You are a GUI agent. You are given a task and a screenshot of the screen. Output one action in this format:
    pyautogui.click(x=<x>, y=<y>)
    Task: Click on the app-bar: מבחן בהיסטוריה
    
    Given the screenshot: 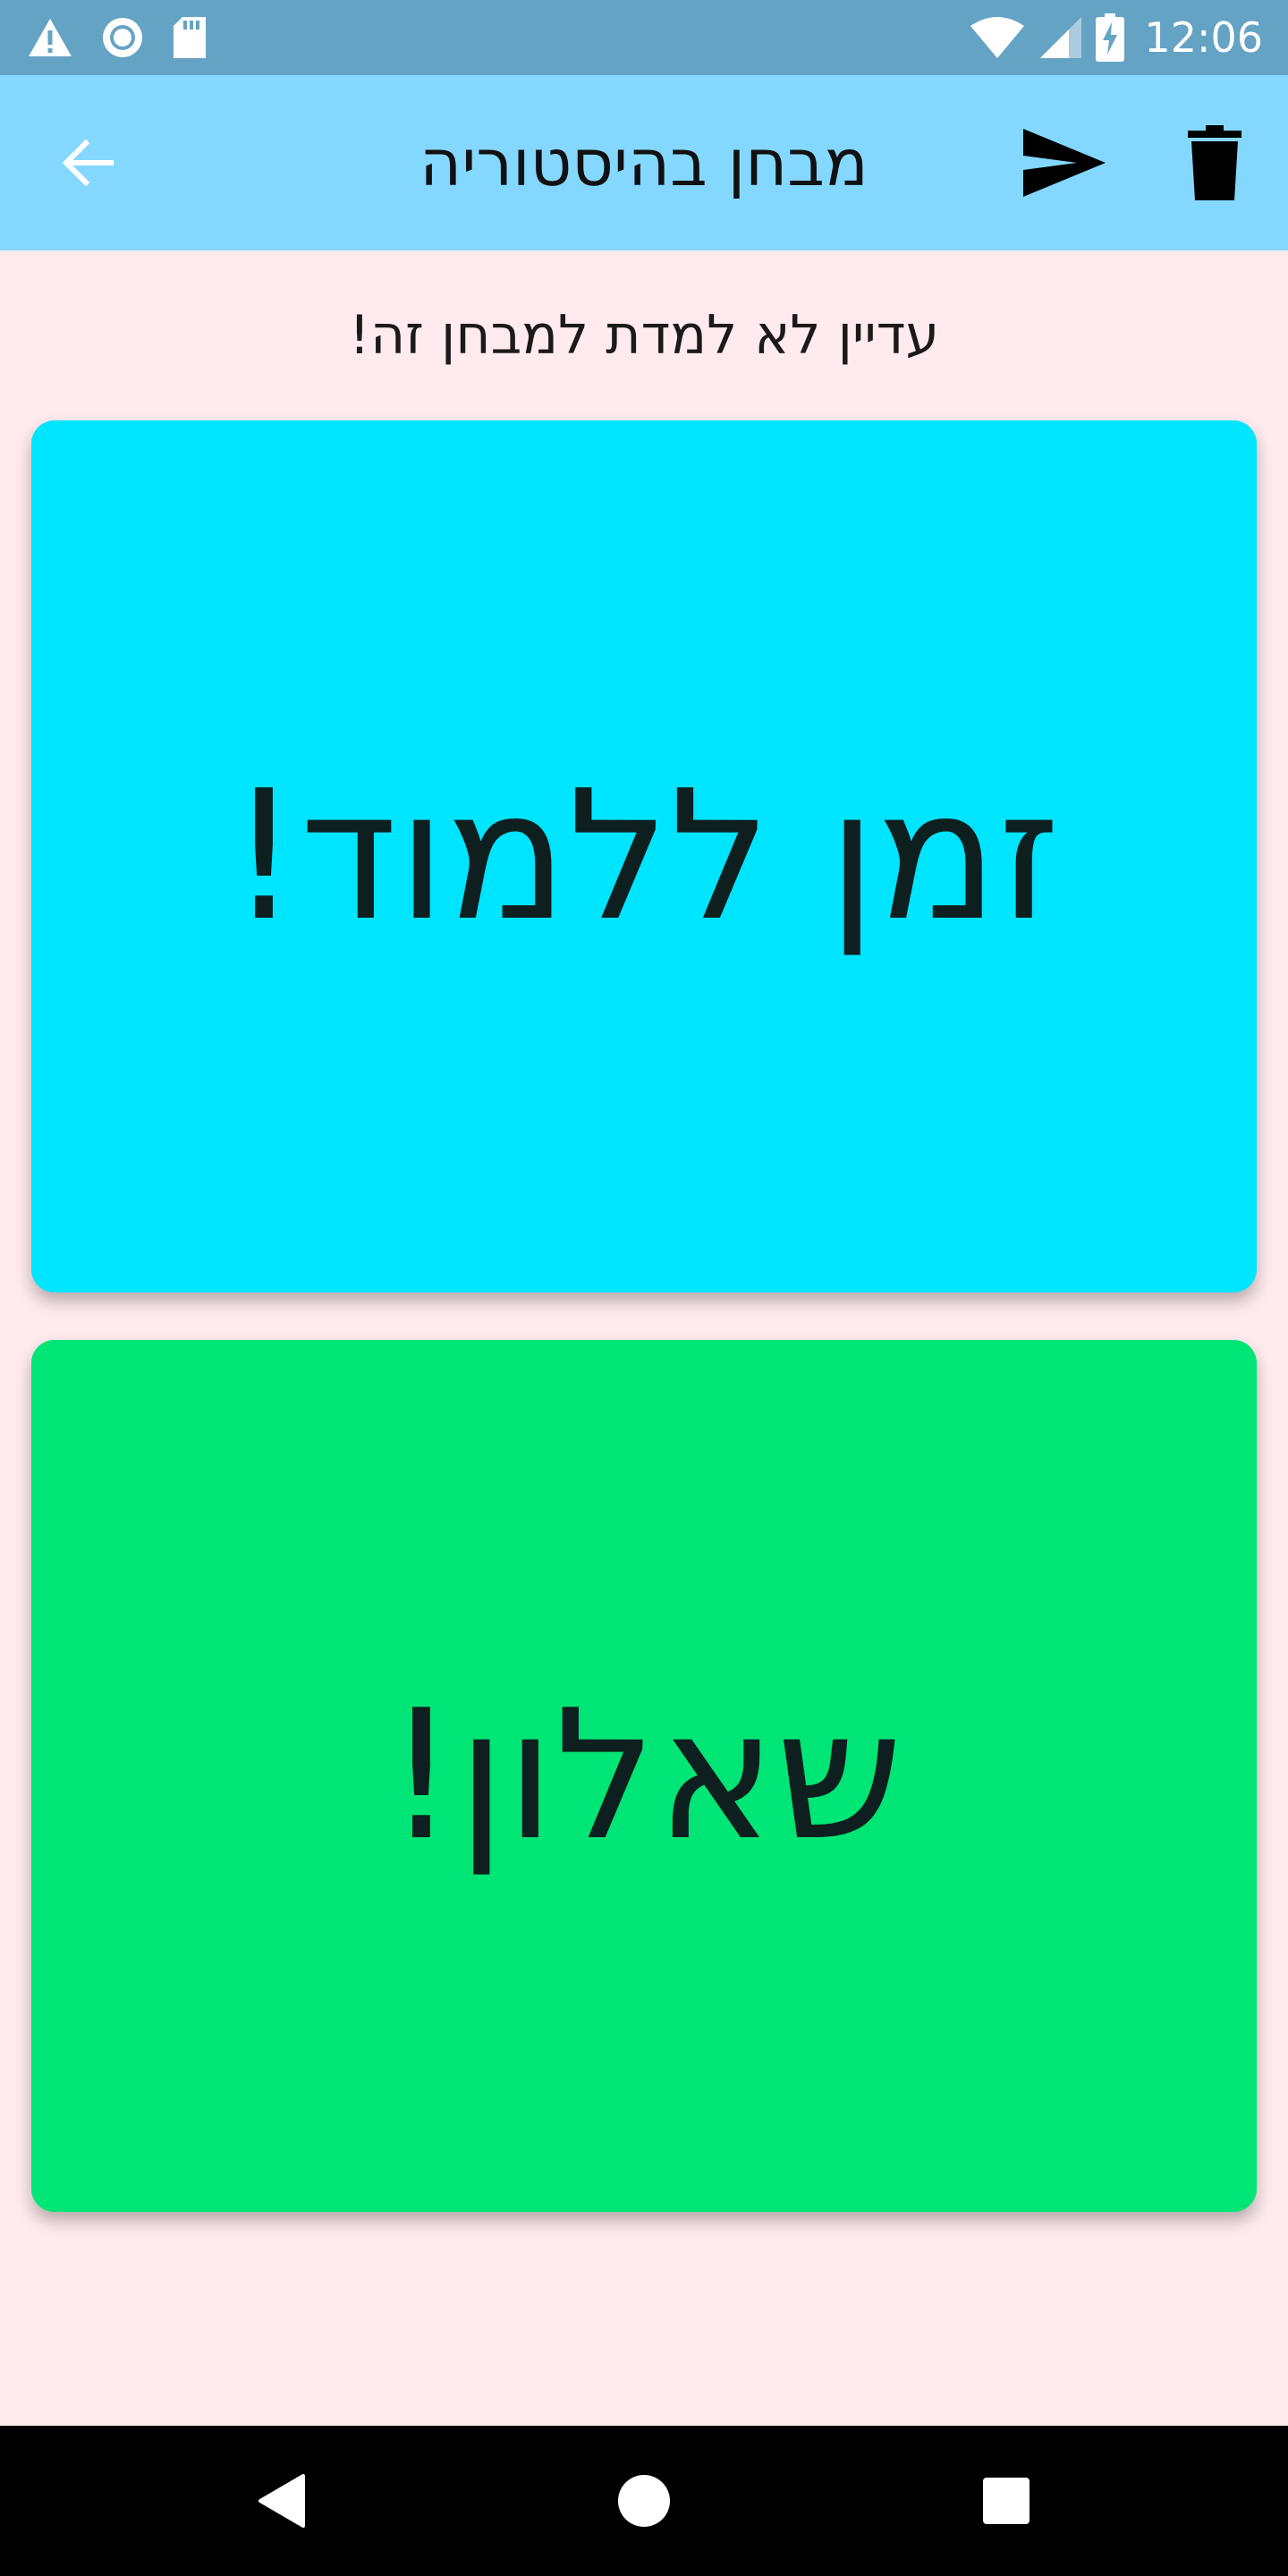 What is the action you would take?
    pyautogui.click(x=644, y=162)
    